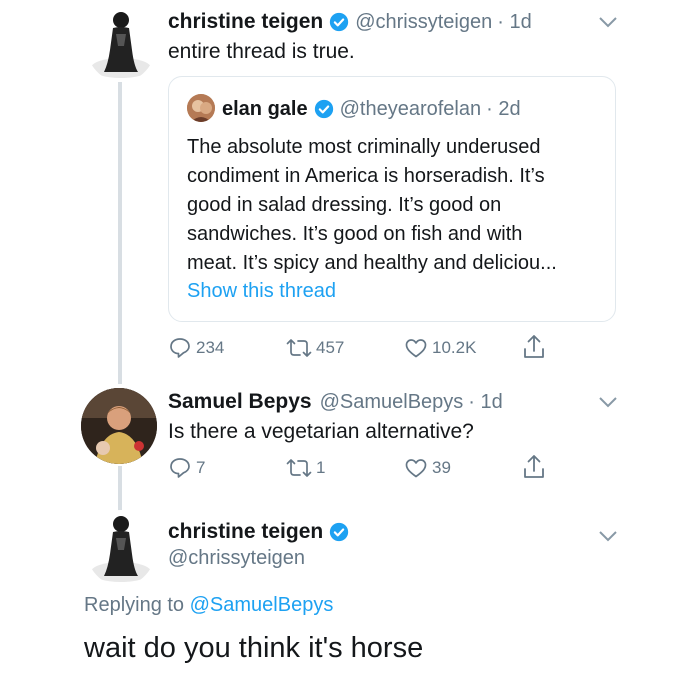 This screenshot has width=700, height=700. I want to click on reply-button: 7, so click(186, 468).